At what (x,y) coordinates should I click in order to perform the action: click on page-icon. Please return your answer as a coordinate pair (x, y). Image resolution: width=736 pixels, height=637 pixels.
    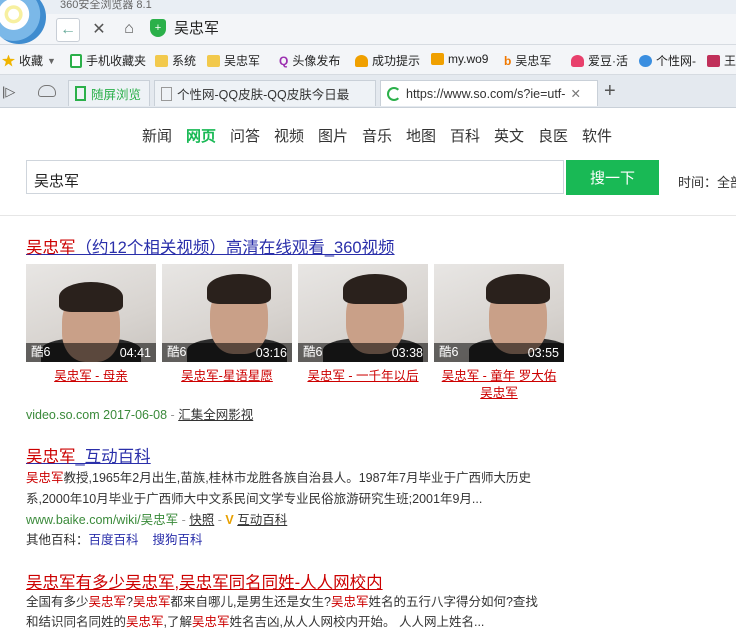
    Looking at the image, I should click on (166, 93).